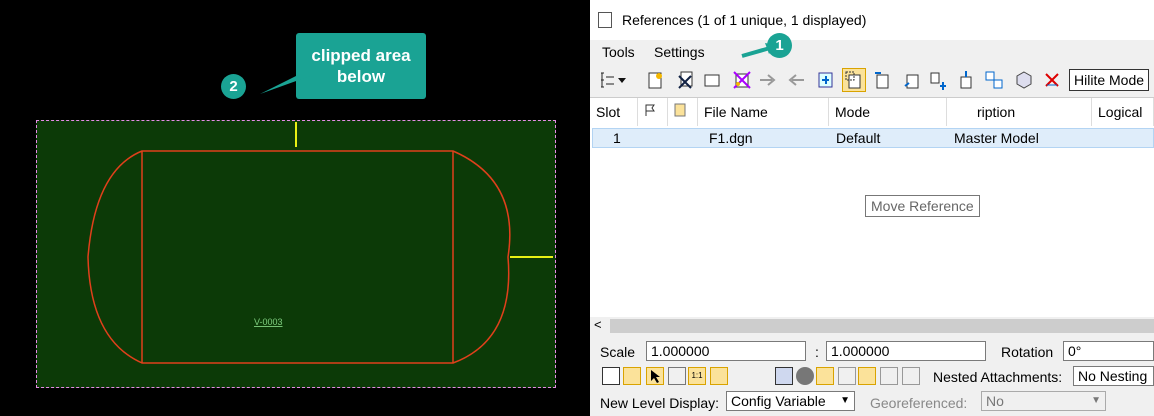 This screenshot has height=416, width=1154. Describe the element at coordinates (618, 52) in the screenshot. I see `menu-tools: Tools` at that location.